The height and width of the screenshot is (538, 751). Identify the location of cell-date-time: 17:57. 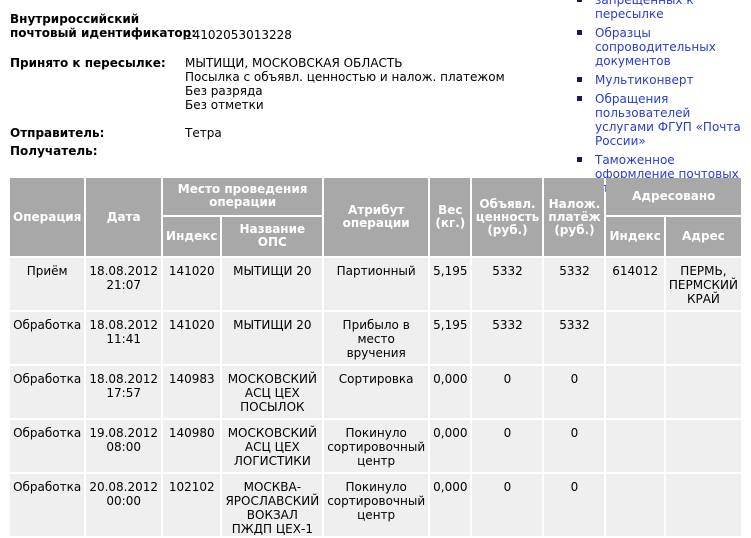
(123, 393).